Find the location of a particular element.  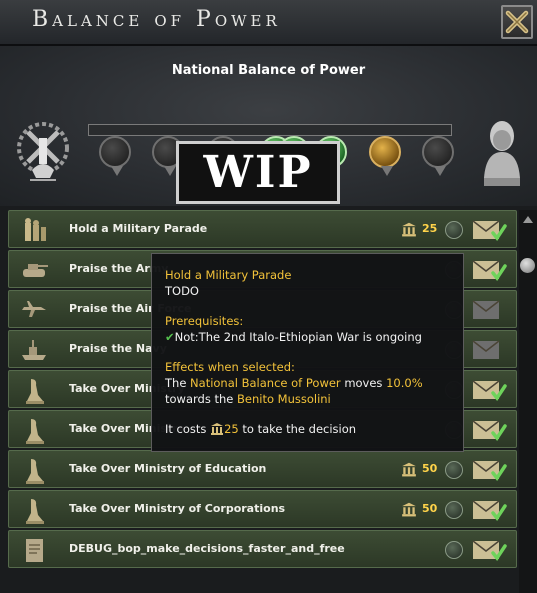

prereq-prefix: Not: is located at coordinates (186, 337).